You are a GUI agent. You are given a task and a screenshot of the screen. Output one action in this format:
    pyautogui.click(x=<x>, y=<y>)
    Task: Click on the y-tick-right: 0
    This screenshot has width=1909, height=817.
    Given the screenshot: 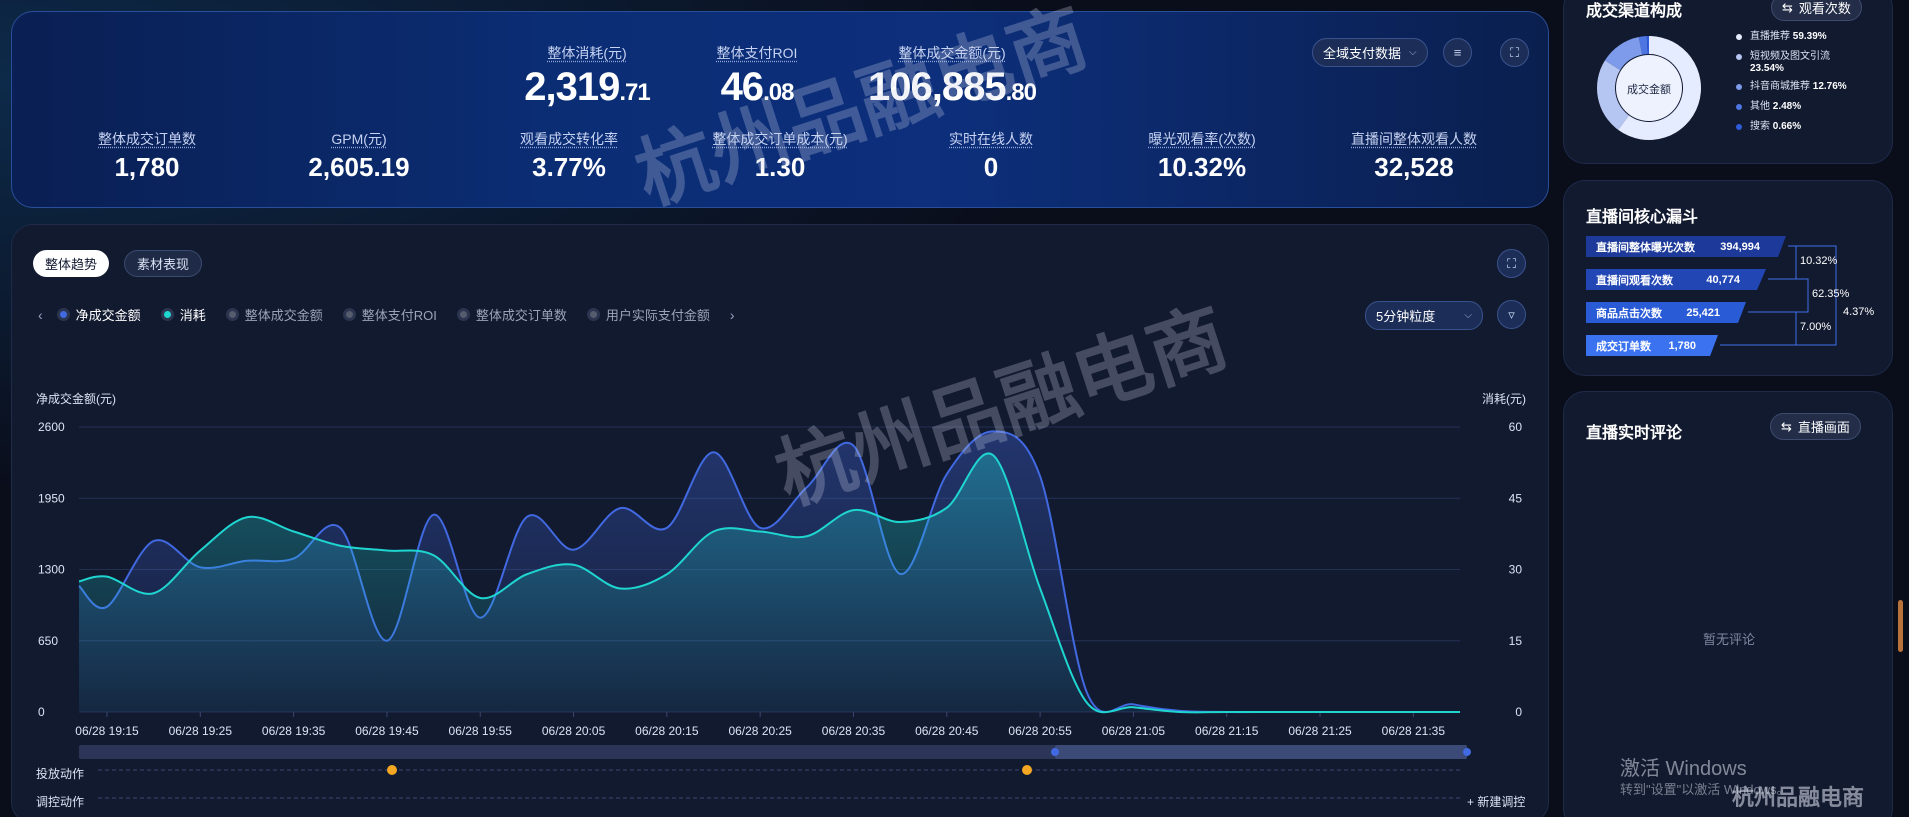 What is the action you would take?
    pyautogui.click(x=1518, y=712)
    